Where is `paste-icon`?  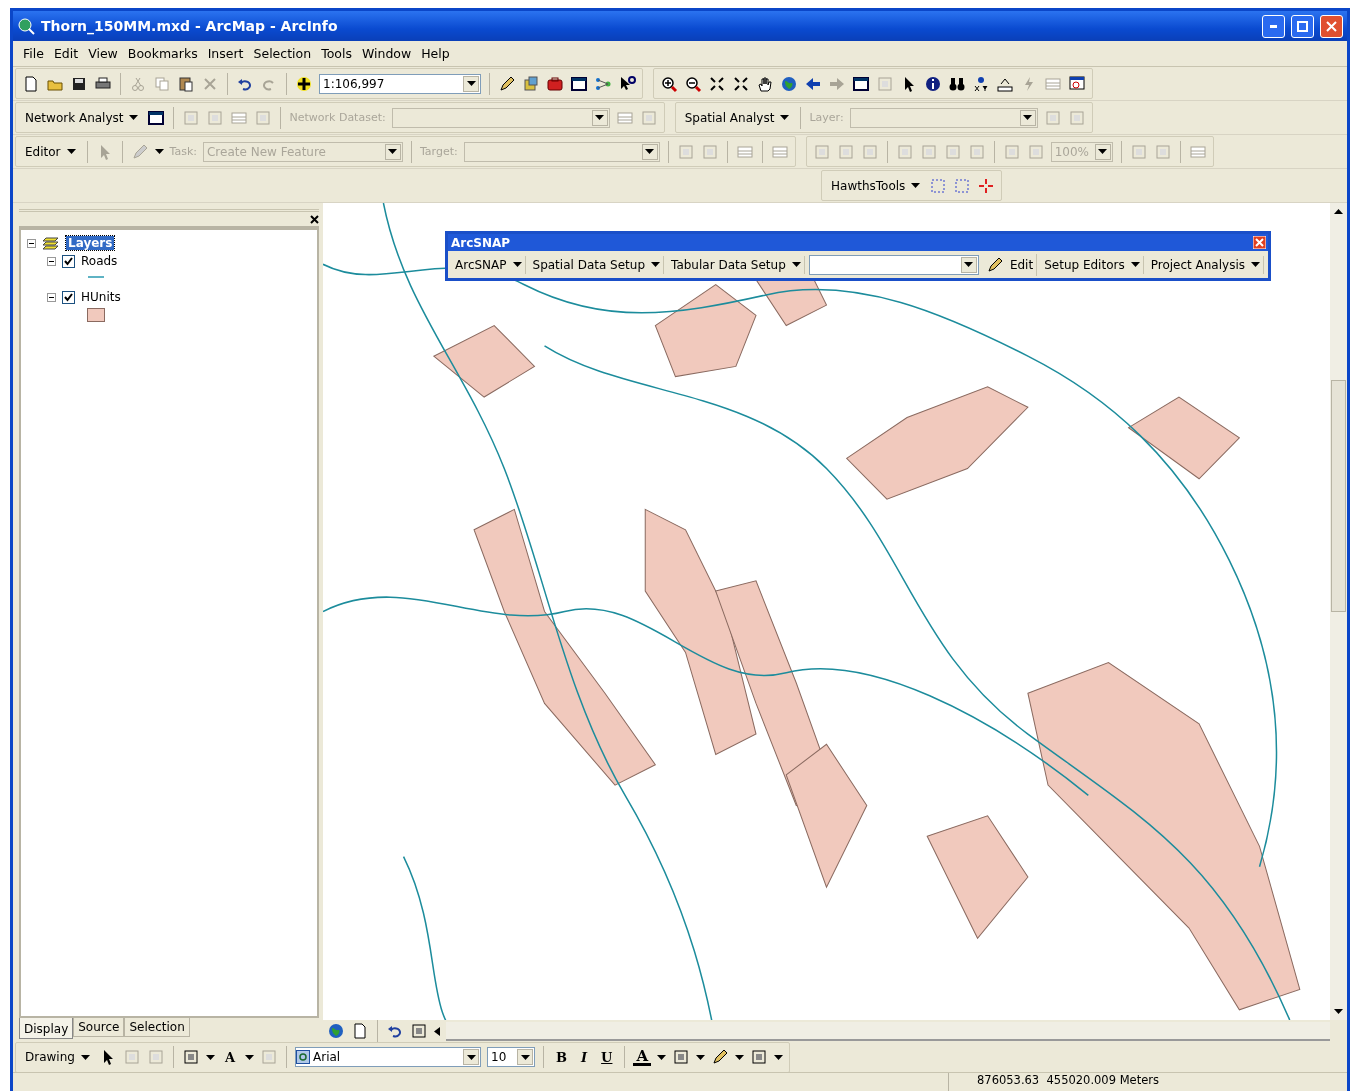
paste-icon is located at coordinates (186, 83).